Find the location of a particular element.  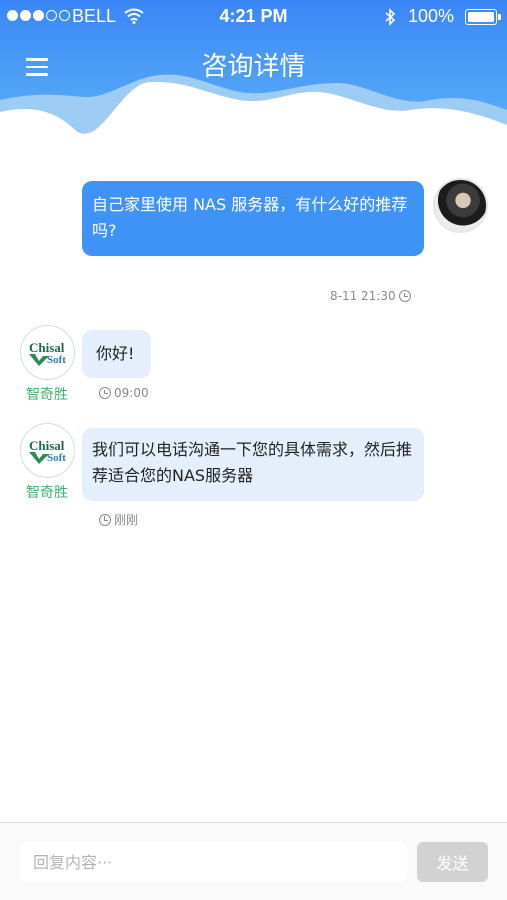

battery-icon is located at coordinates (483, 17).